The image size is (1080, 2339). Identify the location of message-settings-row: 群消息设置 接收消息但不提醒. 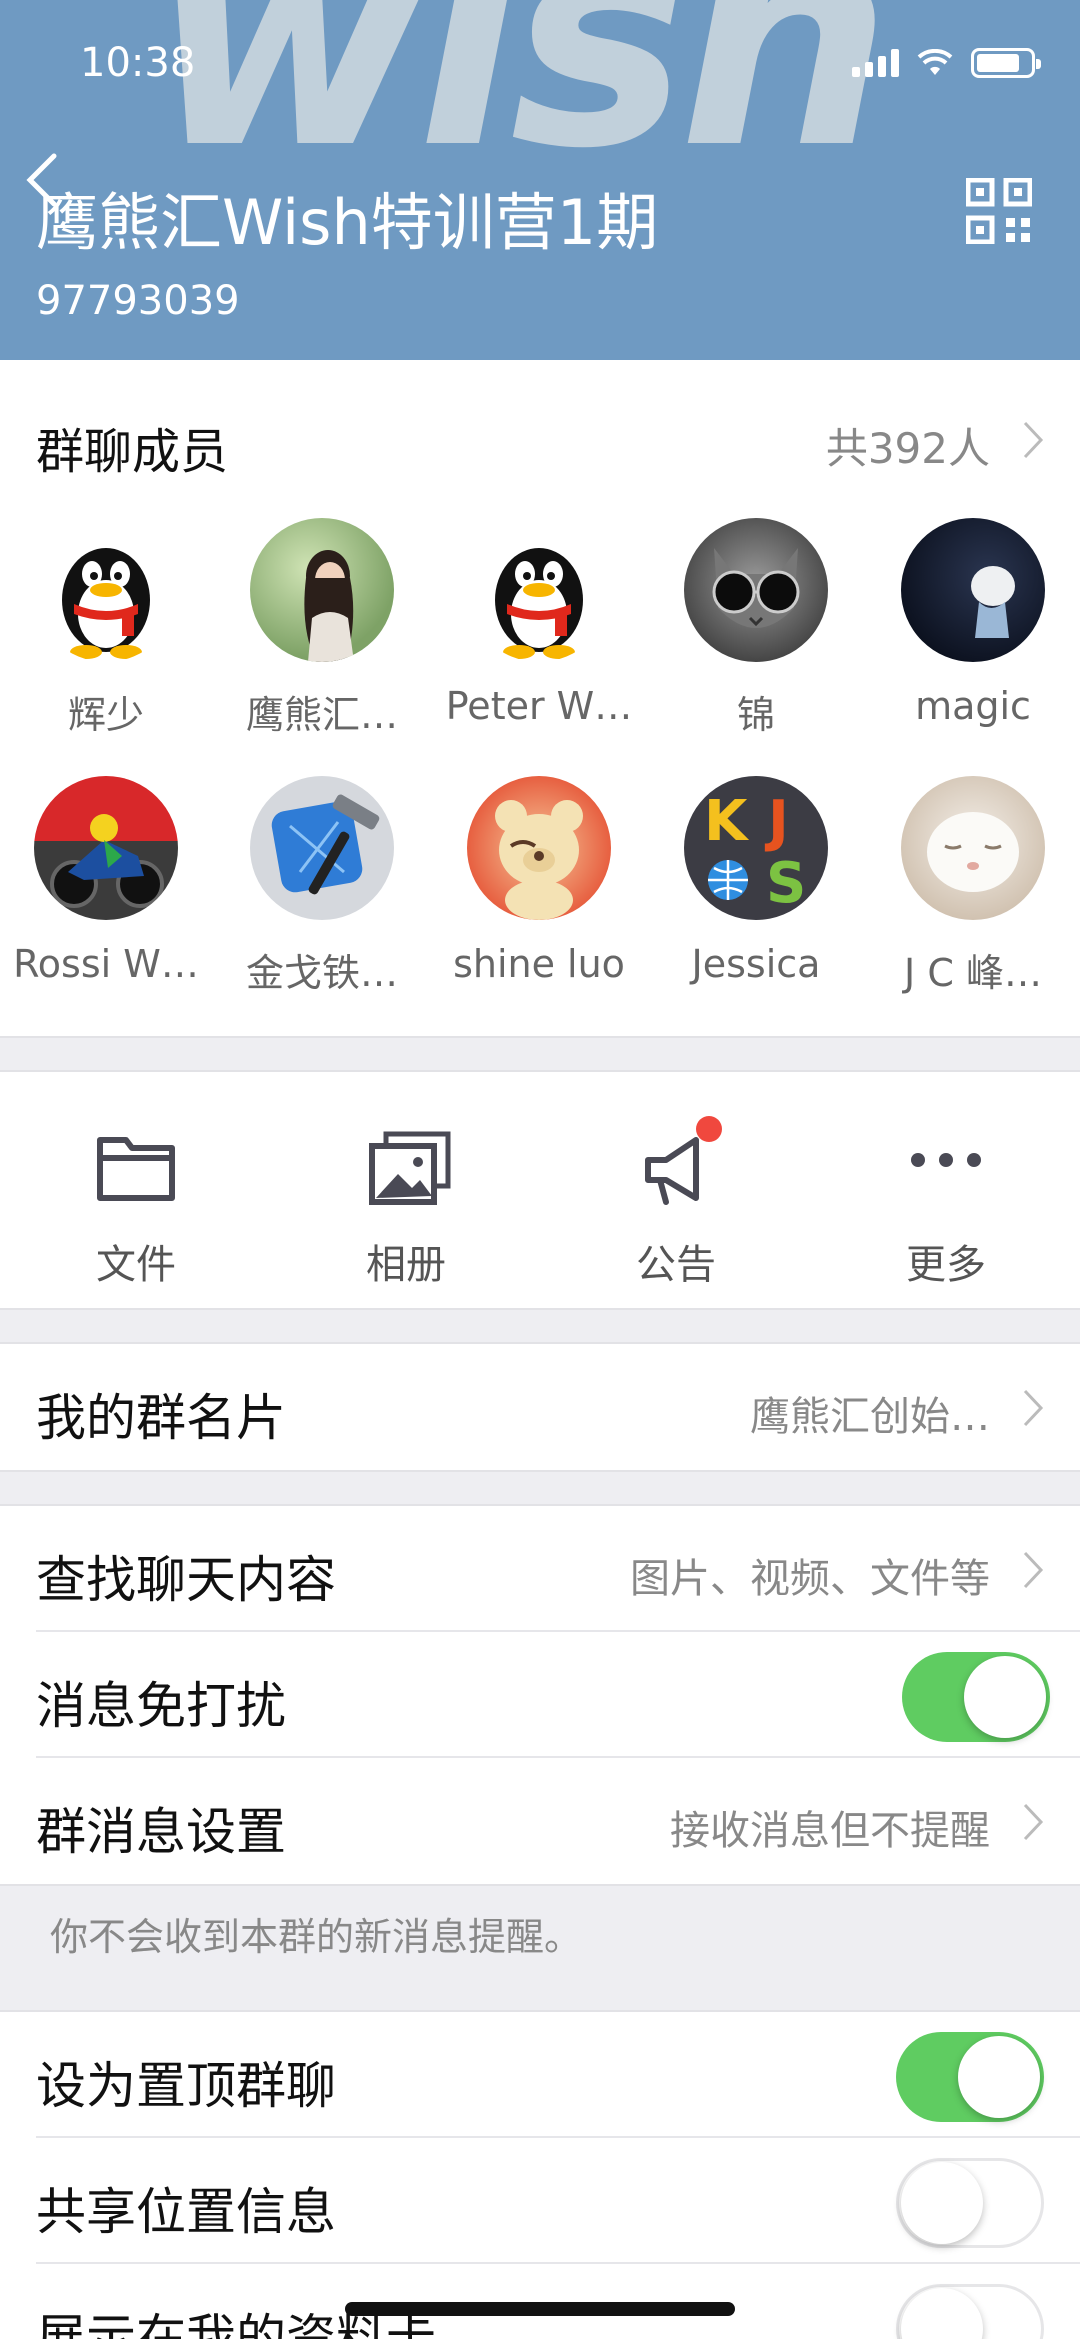
(540, 1821).